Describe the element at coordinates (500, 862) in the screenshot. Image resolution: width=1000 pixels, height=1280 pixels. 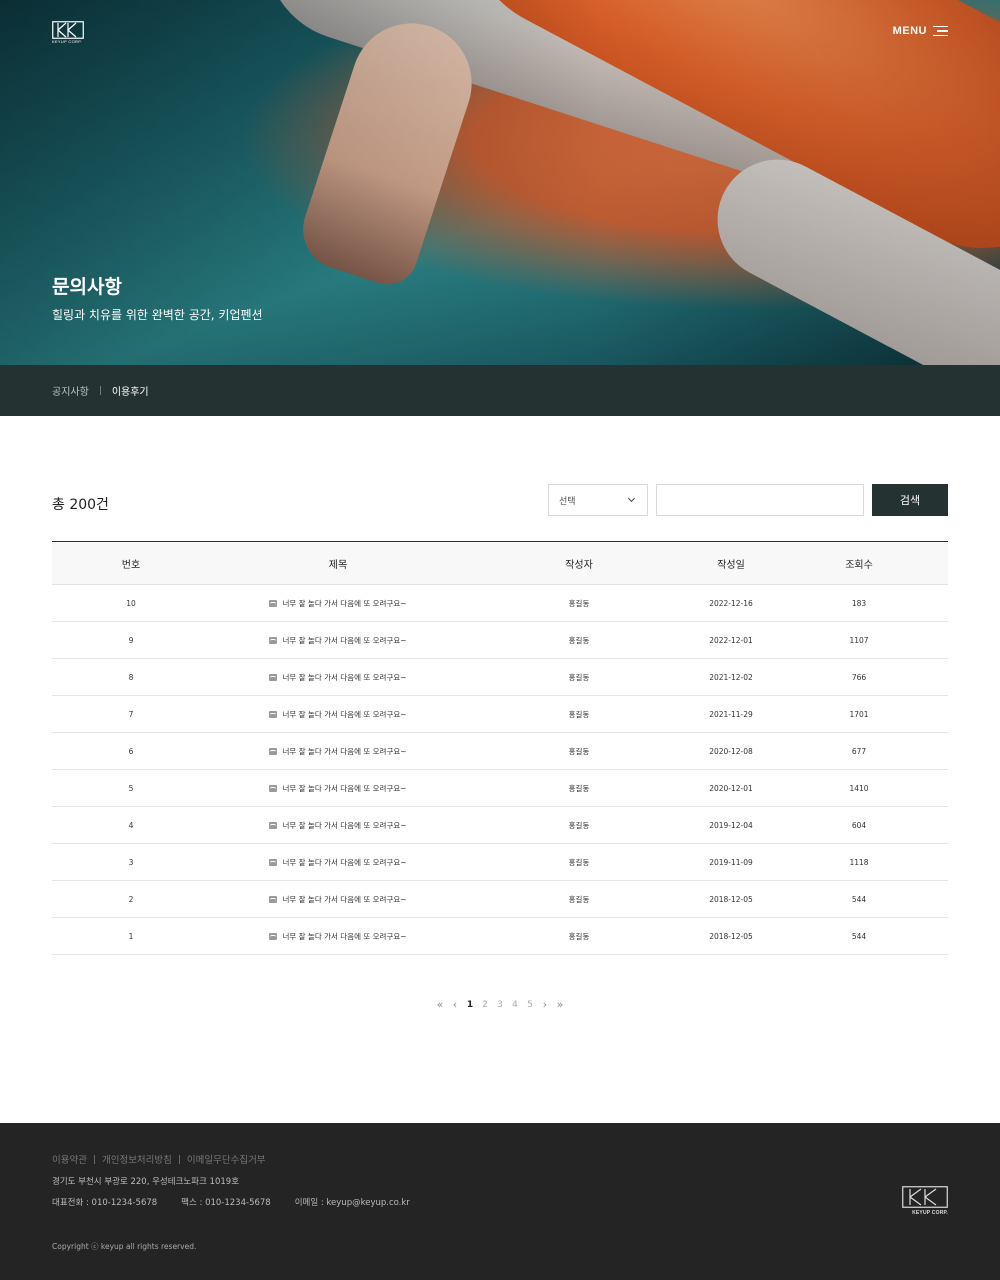
I see `table-row: 3 너무 잘 놀다 가서 다음에 또 오려구요~ 홍길동 2019-11-09 1118` at that location.